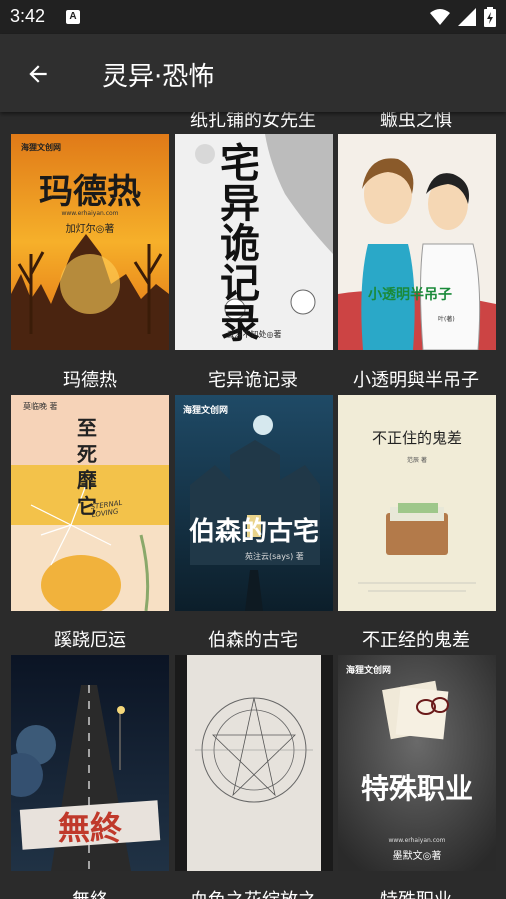 The height and width of the screenshot is (899, 506). Describe the element at coordinates (240, 243) in the screenshot. I see `cover-title: 宅异诡记录` at that location.